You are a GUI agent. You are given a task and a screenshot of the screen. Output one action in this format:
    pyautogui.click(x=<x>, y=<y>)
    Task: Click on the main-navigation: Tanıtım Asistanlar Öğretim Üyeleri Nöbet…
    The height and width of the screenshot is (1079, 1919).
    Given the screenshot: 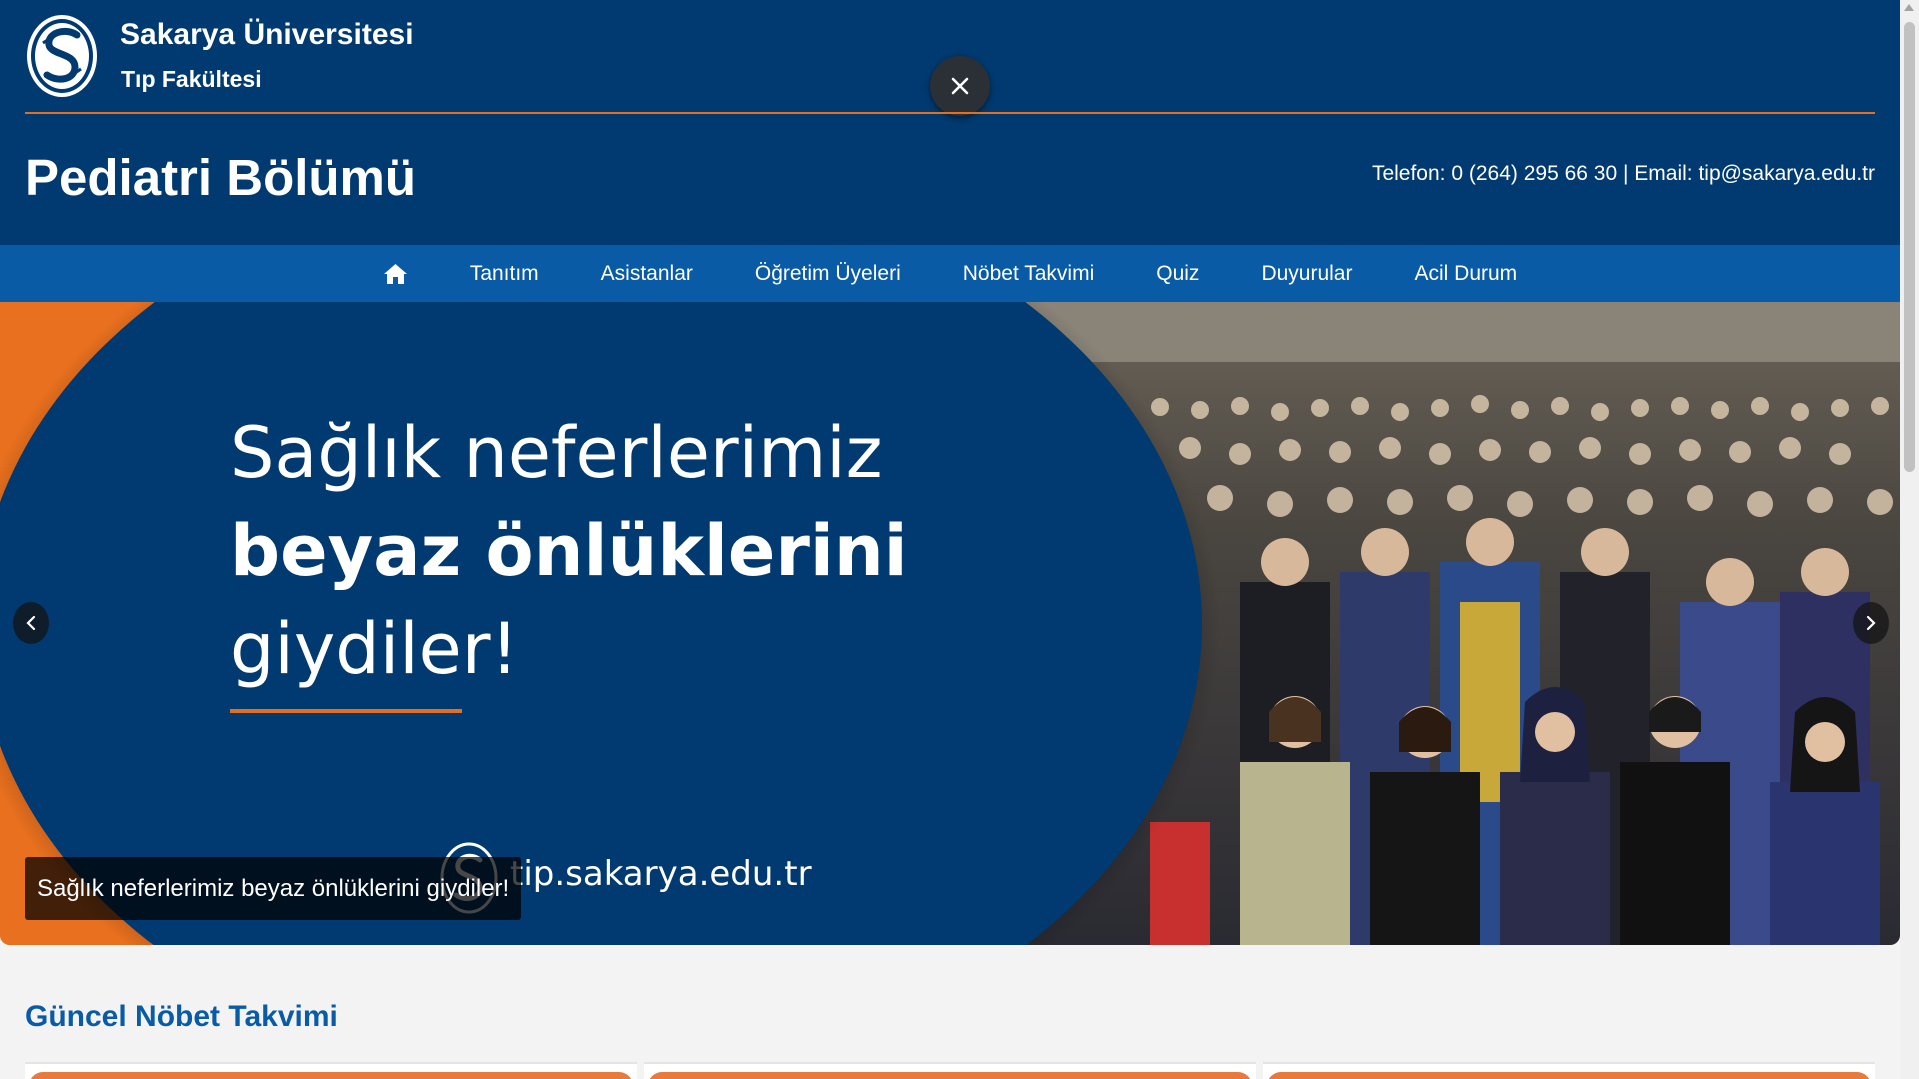 What is the action you would take?
    pyautogui.click(x=950, y=273)
    